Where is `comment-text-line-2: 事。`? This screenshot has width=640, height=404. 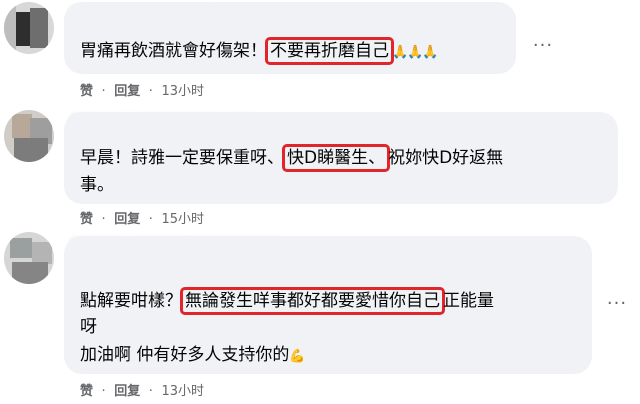 comment-text-line-2: 事。 is located at coordinates (97, 185).